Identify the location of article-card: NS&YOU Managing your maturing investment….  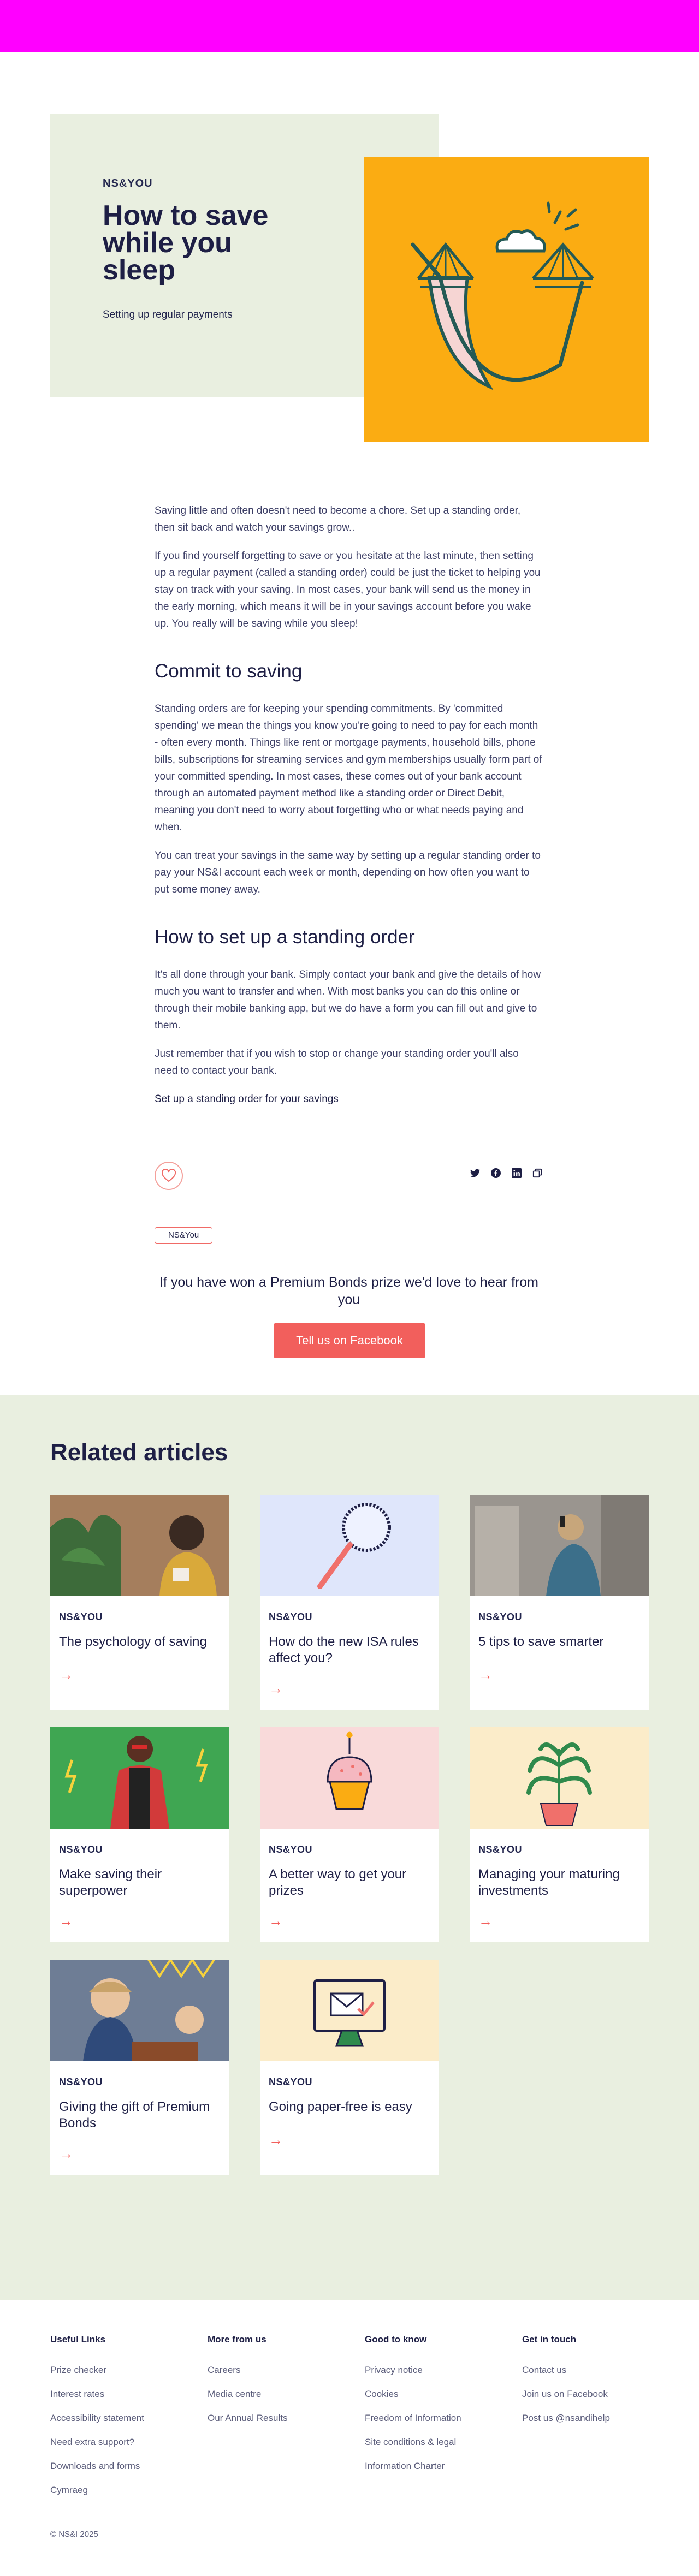
(559, 1834).